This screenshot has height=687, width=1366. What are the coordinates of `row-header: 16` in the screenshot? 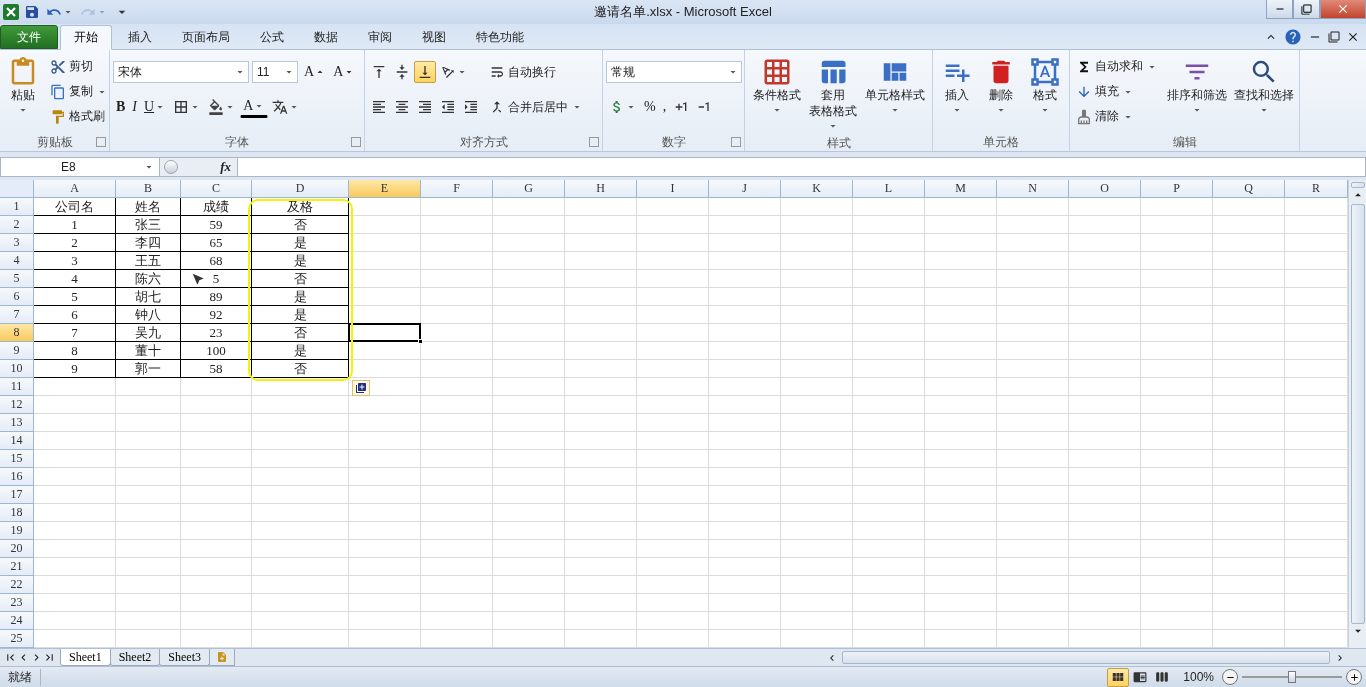 It's located at (17, 477).